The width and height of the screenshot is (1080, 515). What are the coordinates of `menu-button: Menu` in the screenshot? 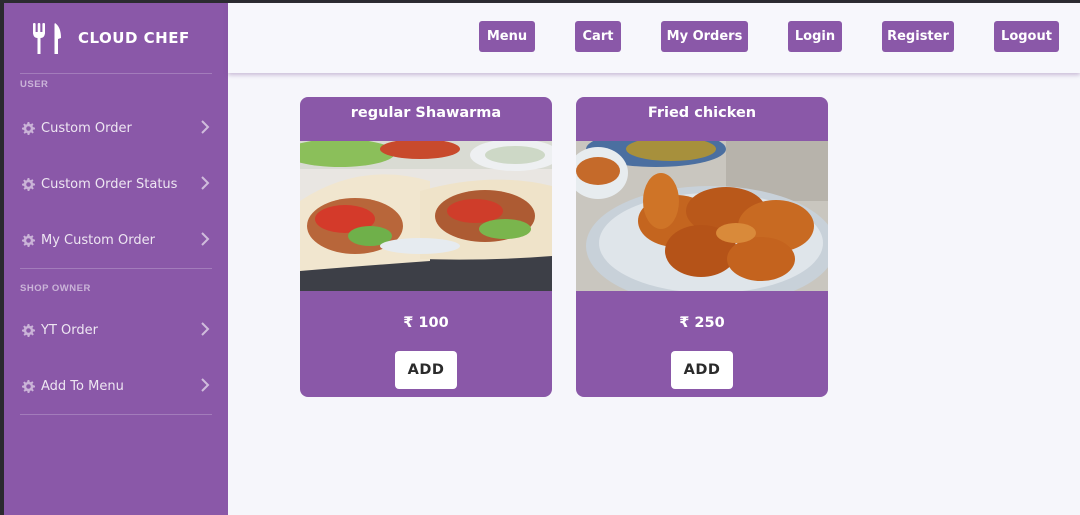 It's located at (507, 36).